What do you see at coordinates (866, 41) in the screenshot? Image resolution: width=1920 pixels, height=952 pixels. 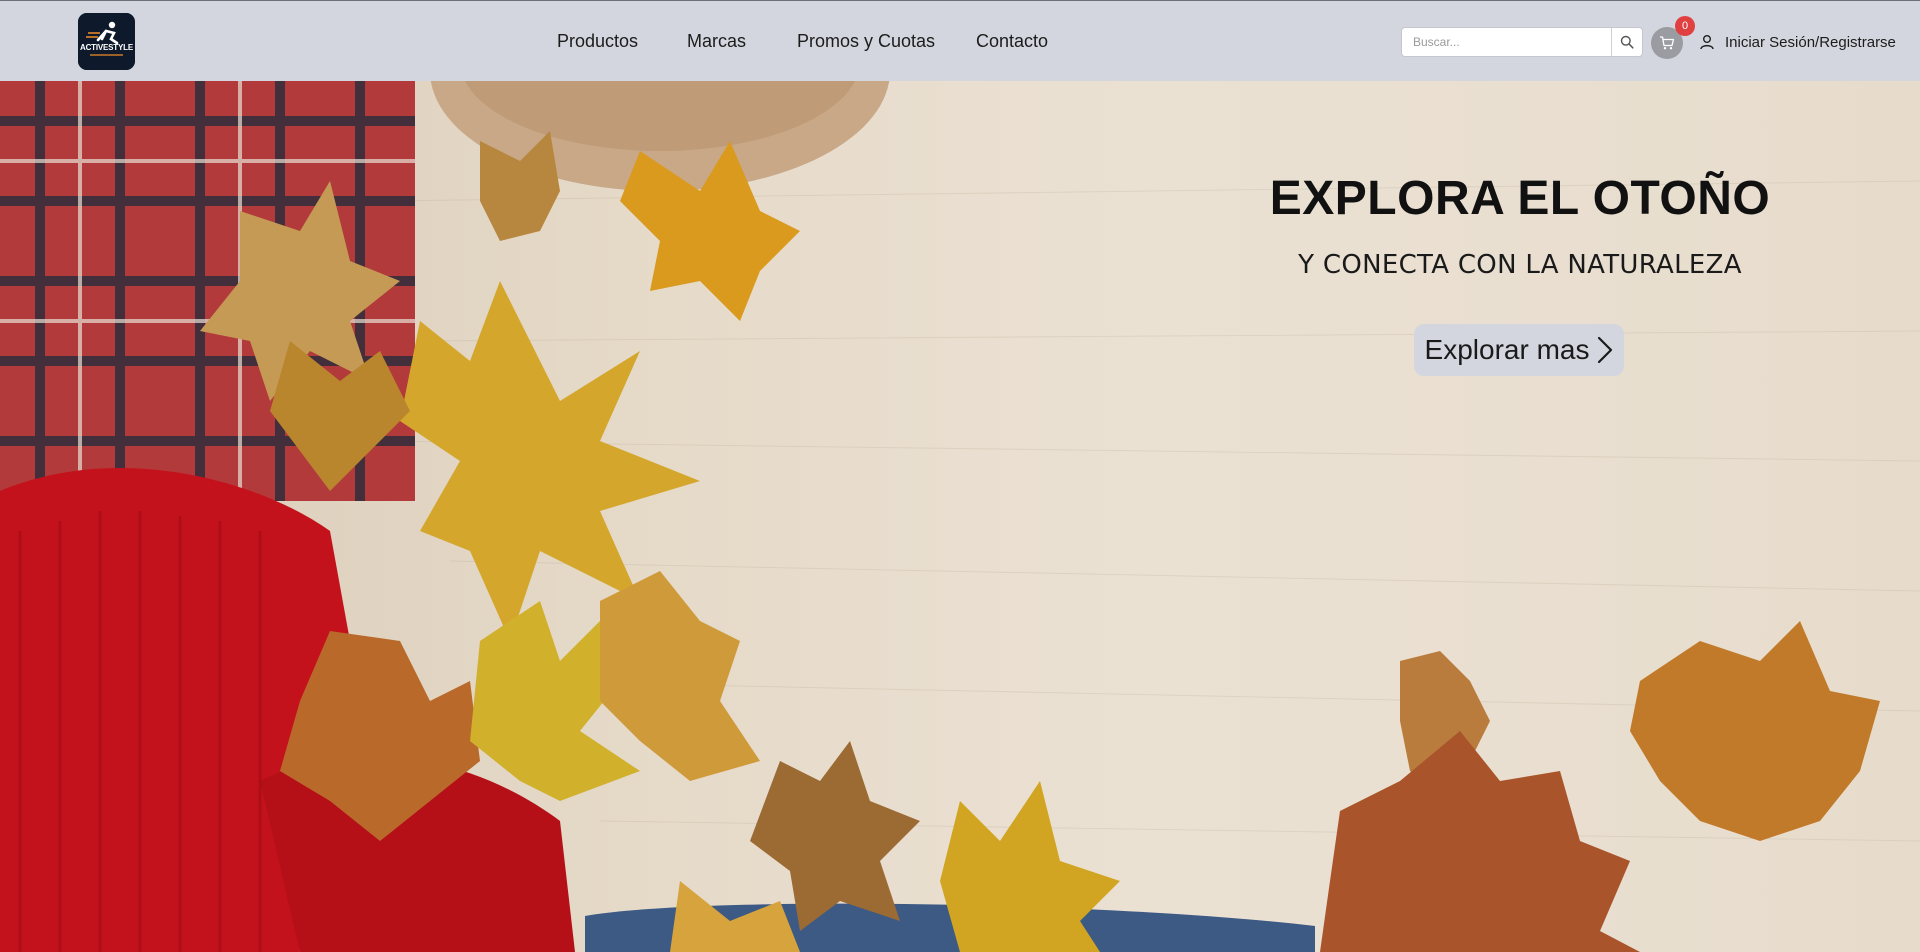 I see `nav-item-promos-cuotas: Promos y Cuotas` at bounding box center [866, 41].